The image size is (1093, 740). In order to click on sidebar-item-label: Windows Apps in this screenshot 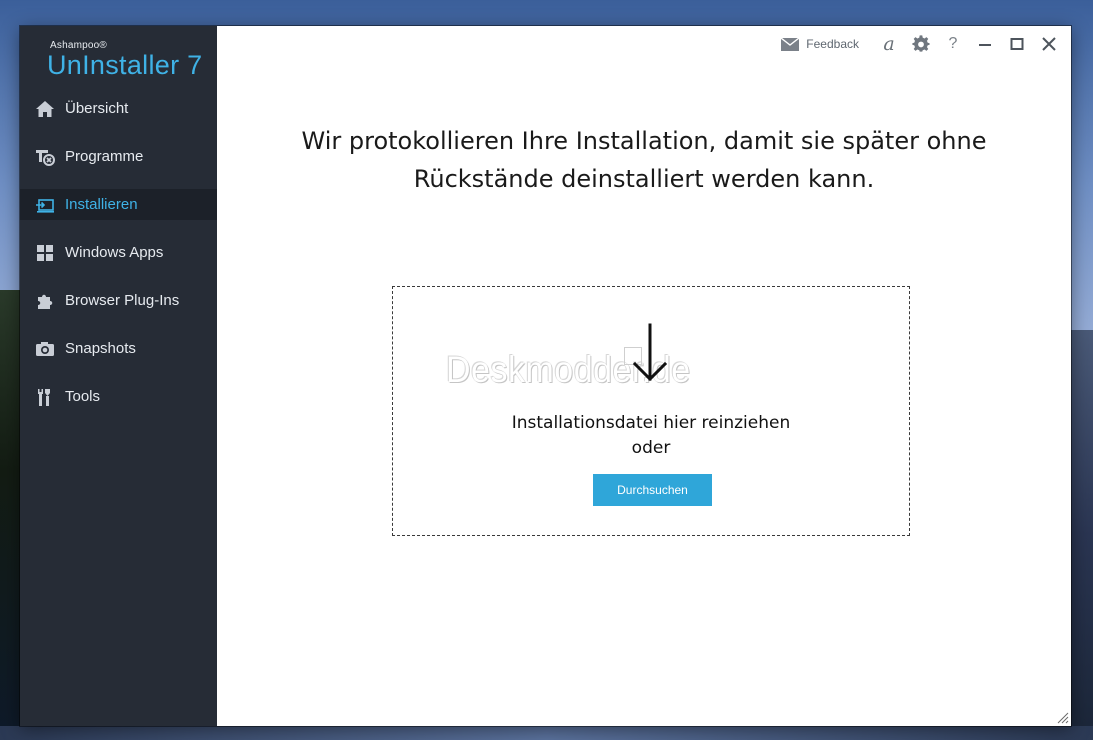, I will do `click(114, 252)`.